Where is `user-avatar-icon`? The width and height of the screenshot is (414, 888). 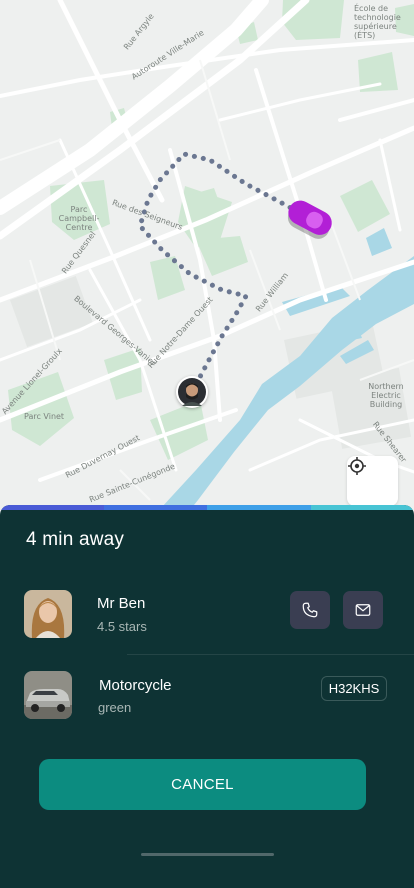
user-avatar-icon is located at coordinates (192, 392).